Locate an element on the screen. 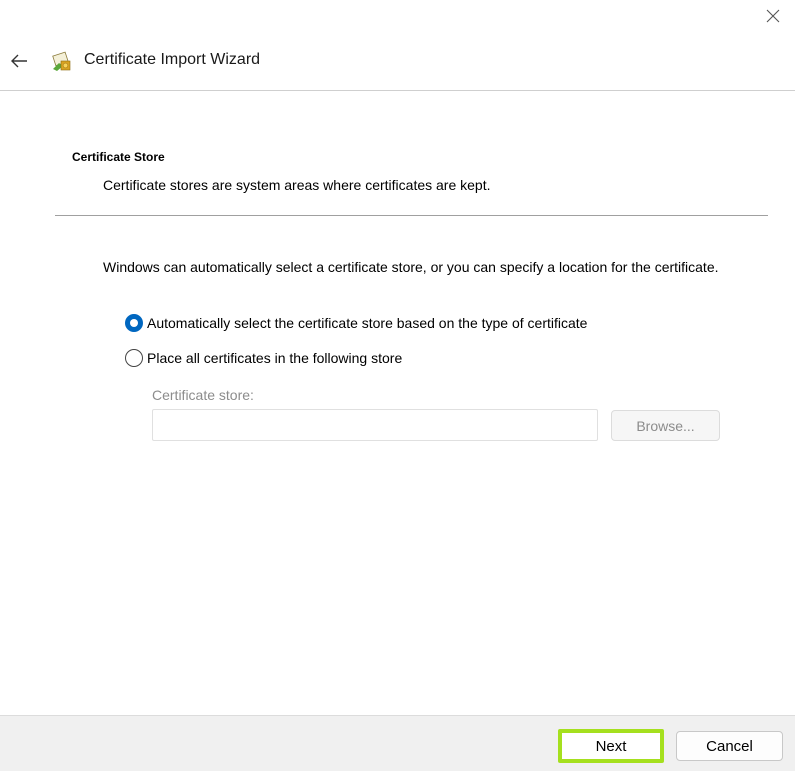  close-icon is located at coordinates (773, 16).